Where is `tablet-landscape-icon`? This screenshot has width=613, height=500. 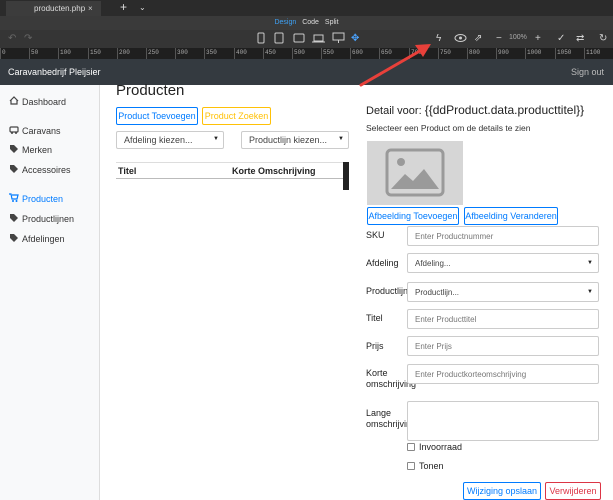 tablet-landscape-icon is located at coordinates (299, 38).